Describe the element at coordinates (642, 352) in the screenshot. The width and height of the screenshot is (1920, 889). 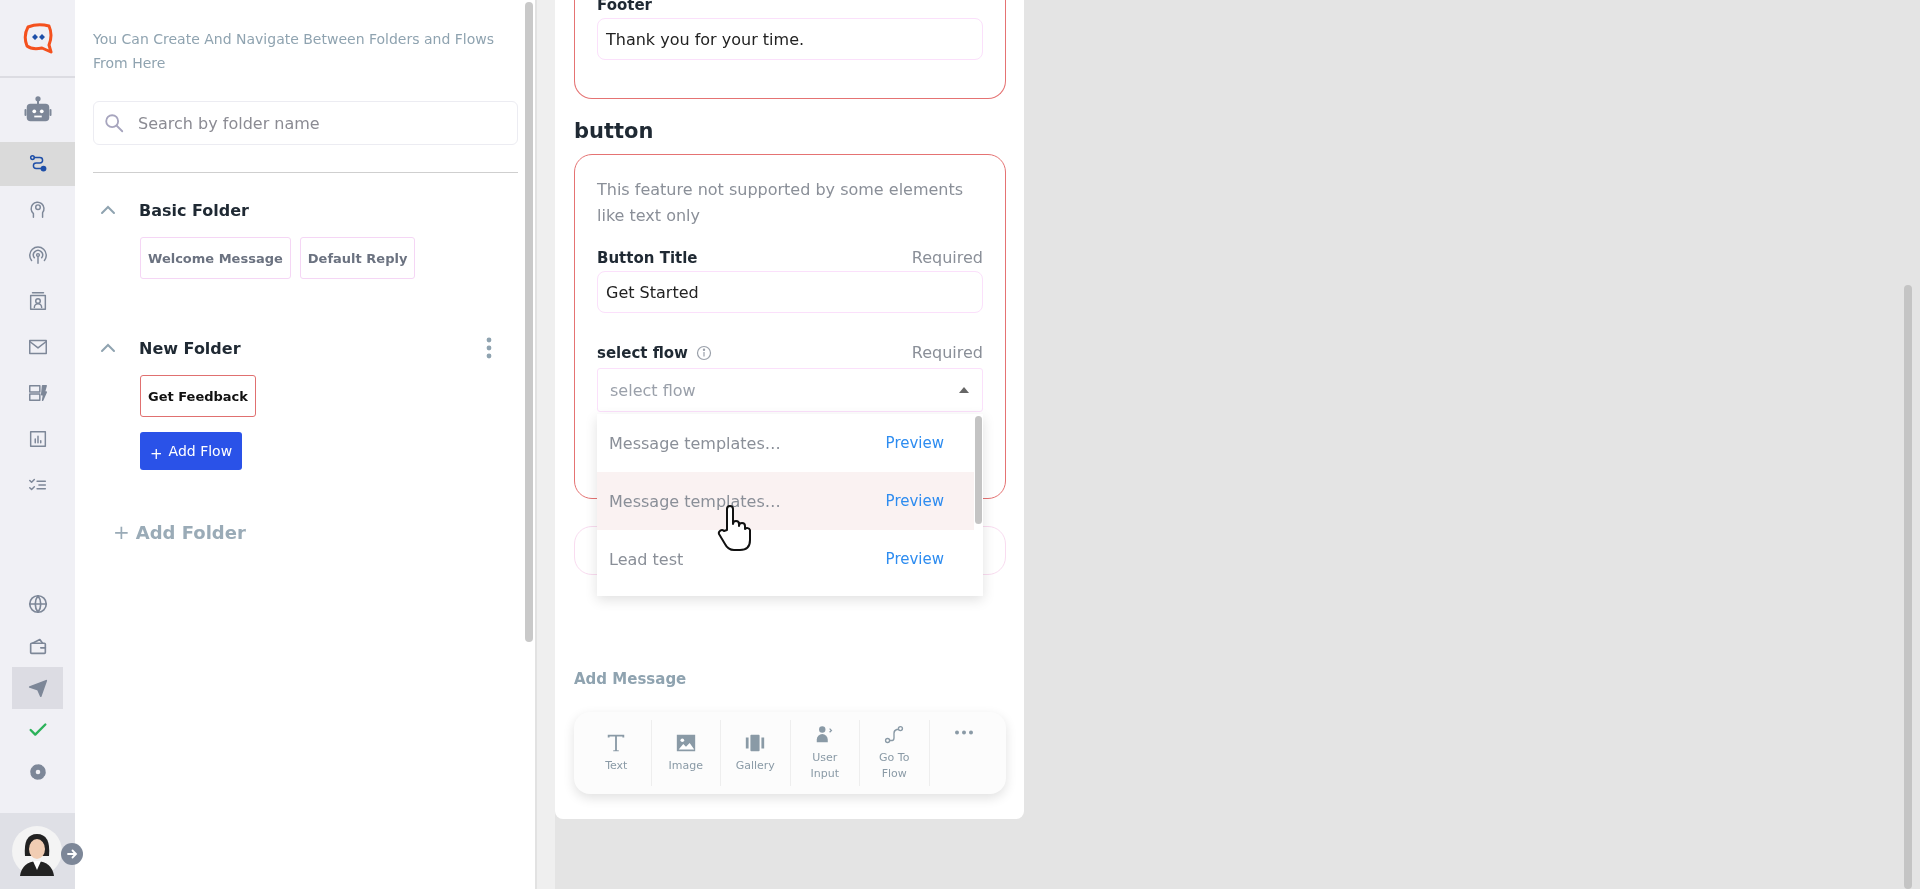
I see `field-label: select flow` at that location.